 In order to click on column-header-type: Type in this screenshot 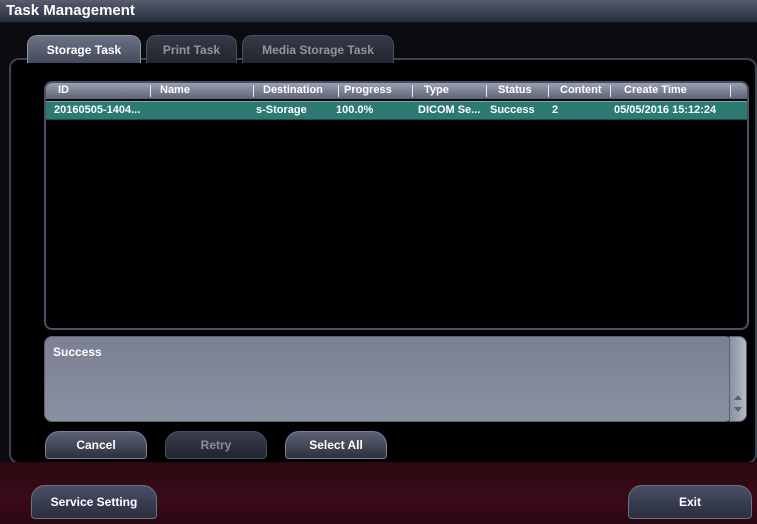, I will do `click(436, 90)`.